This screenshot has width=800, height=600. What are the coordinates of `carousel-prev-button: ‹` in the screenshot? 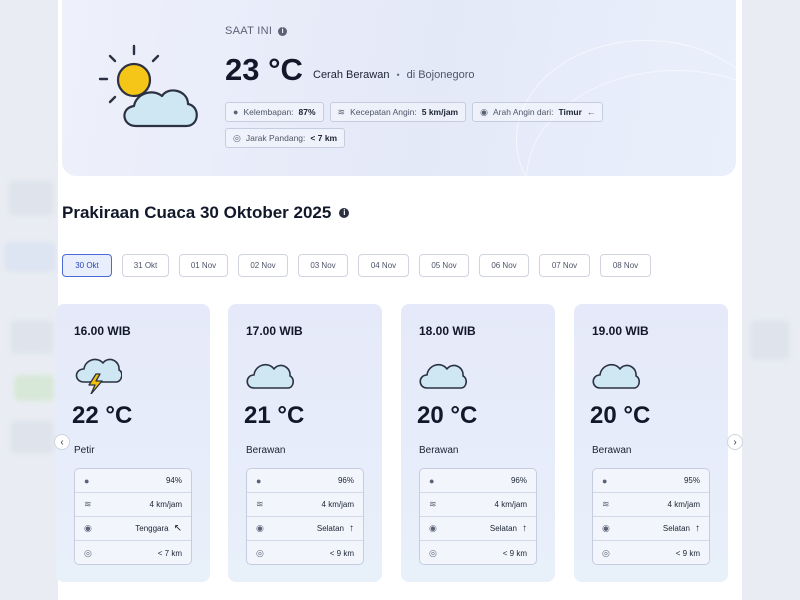 It's located at (62, 442).